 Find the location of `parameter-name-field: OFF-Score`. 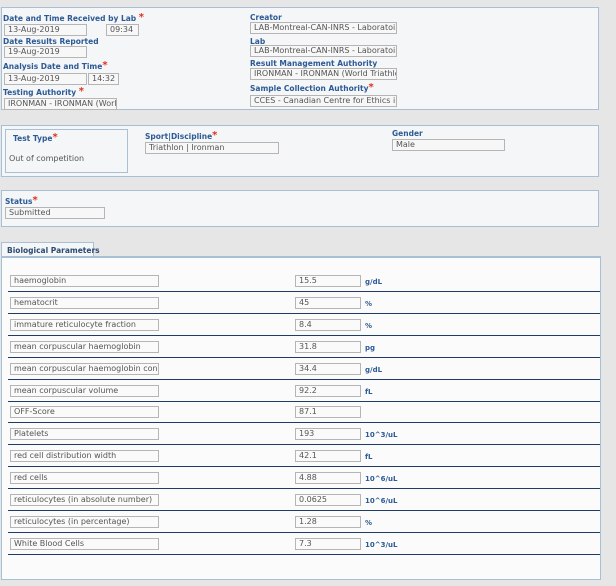

parameter-name-field: OFF-Score is located at coordinates (84, 412).